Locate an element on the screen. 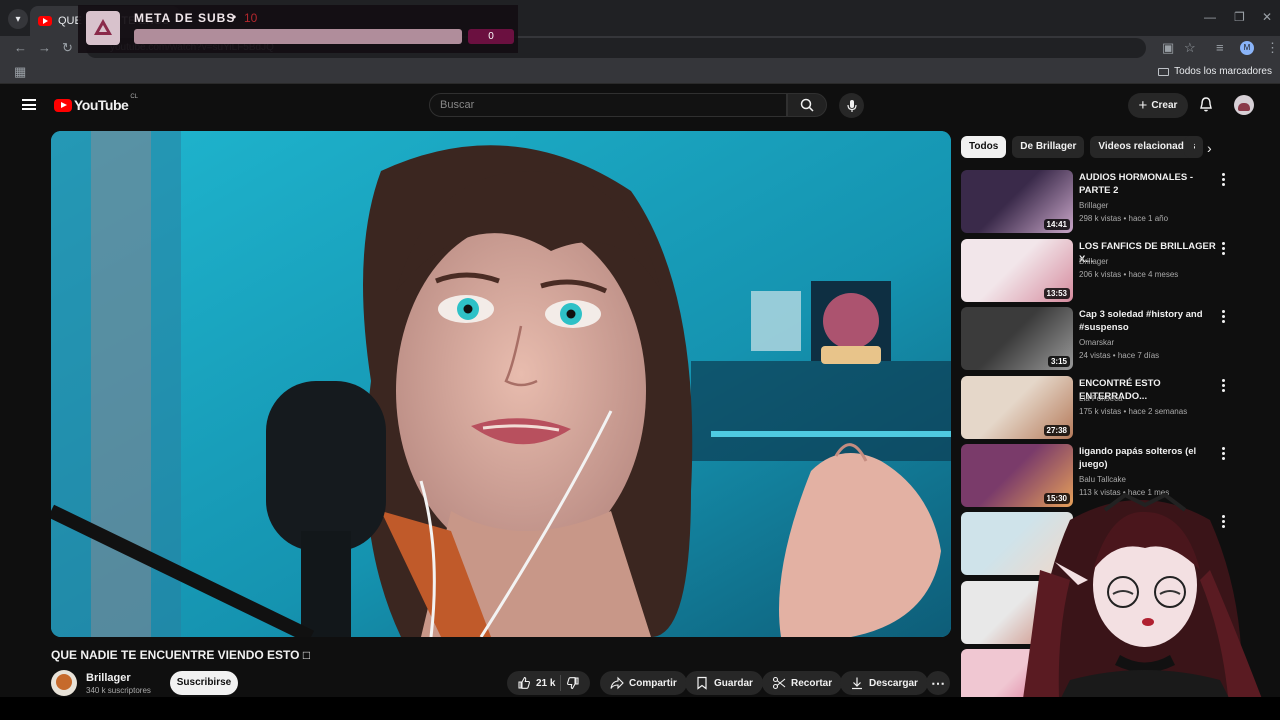 Image resolution: width=1280 pixels, height=720 pixels. video-duration: 14:41 is located at coordinates (1056, 224).